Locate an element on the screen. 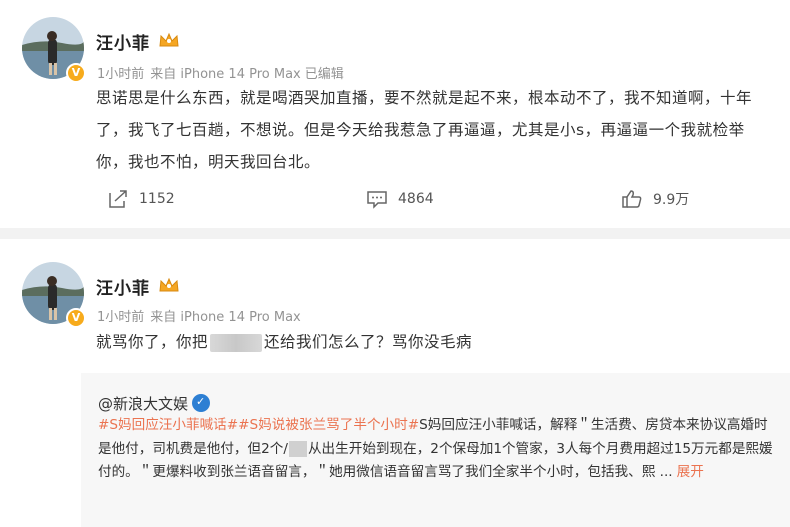  like-count: 9.9万 is located at coordinates (671, 200).